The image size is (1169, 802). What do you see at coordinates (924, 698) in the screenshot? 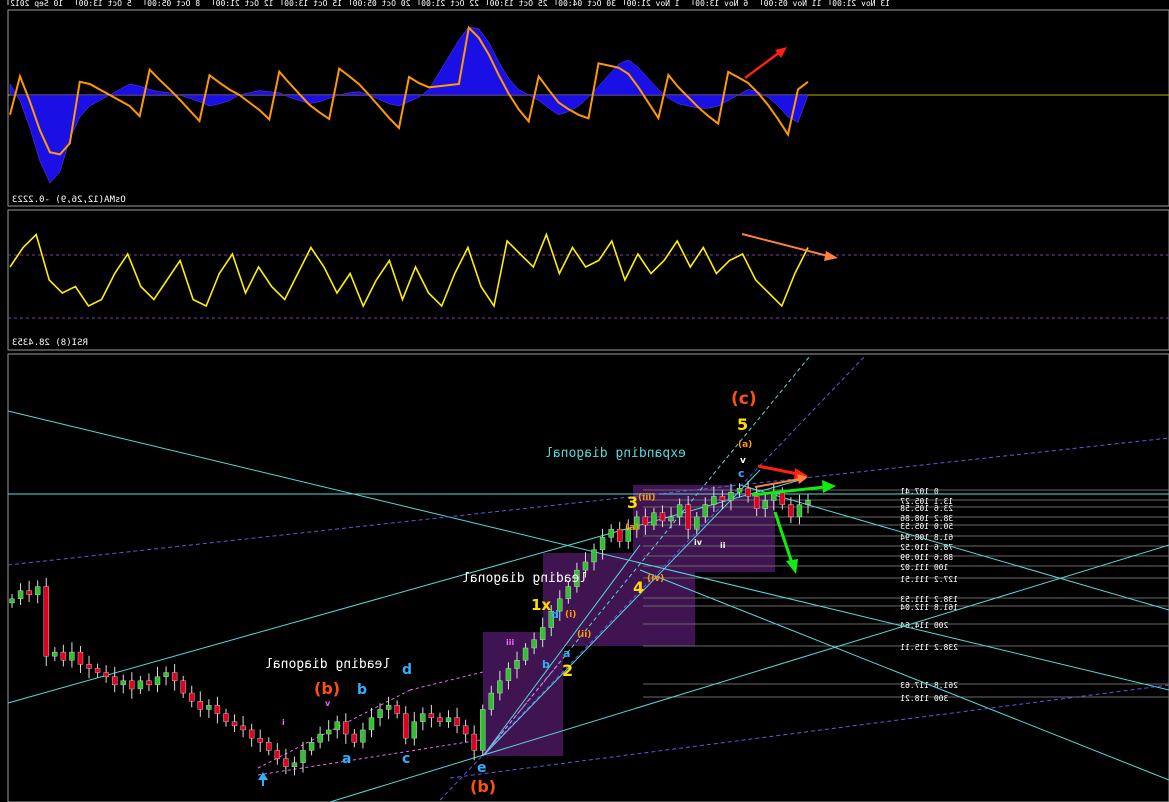
I see `fib-level-label: 300 118.21` at bounding box center [924, 698].